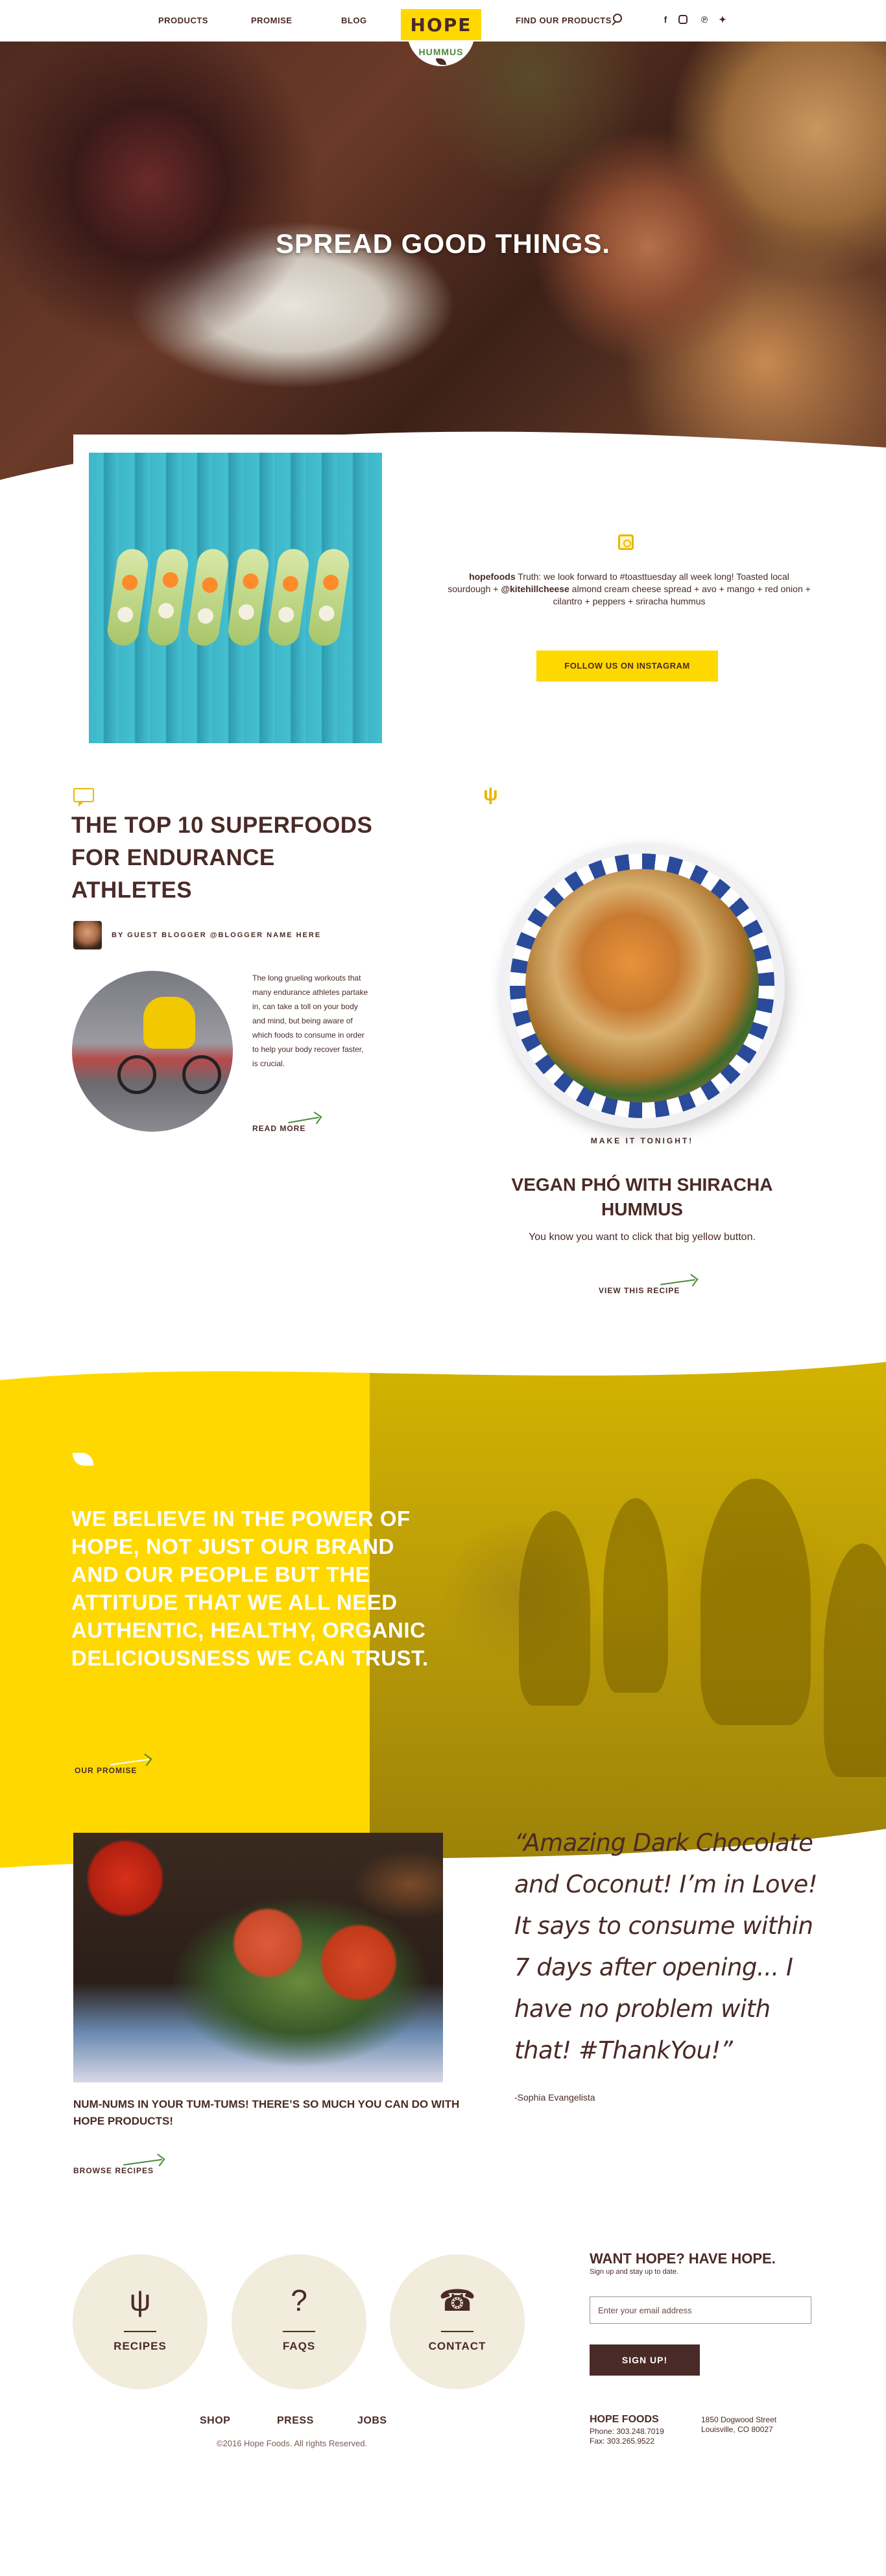 Image resolution: width=886 pixels, height=2576 pixels. I want to click on contact-card-icon: ☎, so click(457, 2300).